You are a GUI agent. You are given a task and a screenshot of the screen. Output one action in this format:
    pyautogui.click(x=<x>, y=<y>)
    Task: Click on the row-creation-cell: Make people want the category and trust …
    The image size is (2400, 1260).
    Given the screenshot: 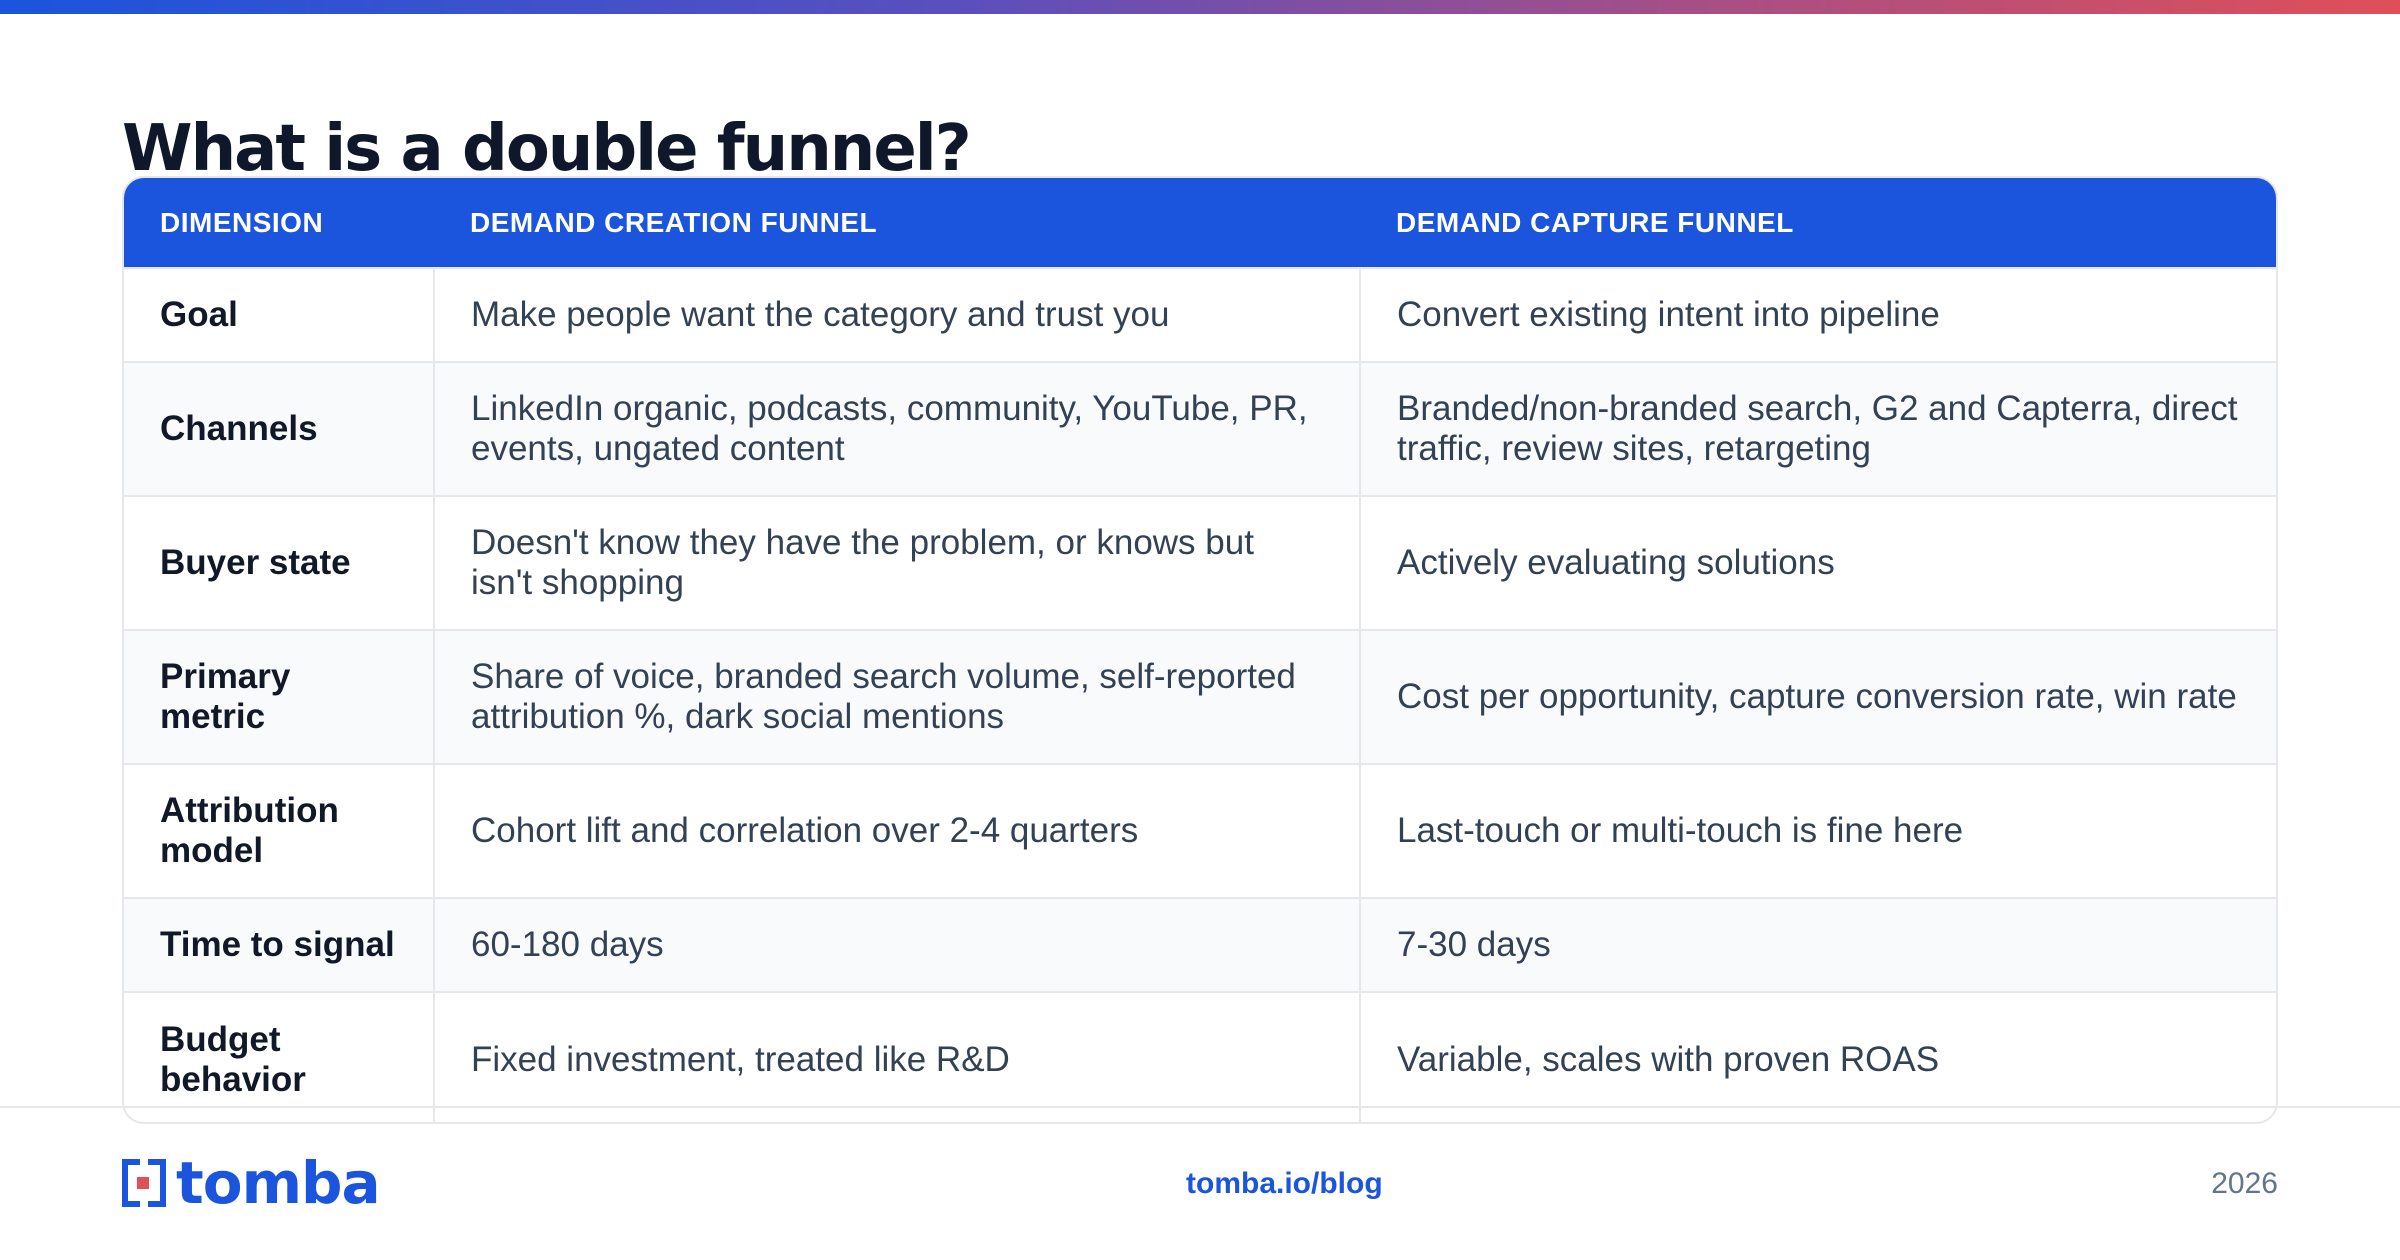 What is the action you would take?
    pyautogui.click(x=897, y=314)
    